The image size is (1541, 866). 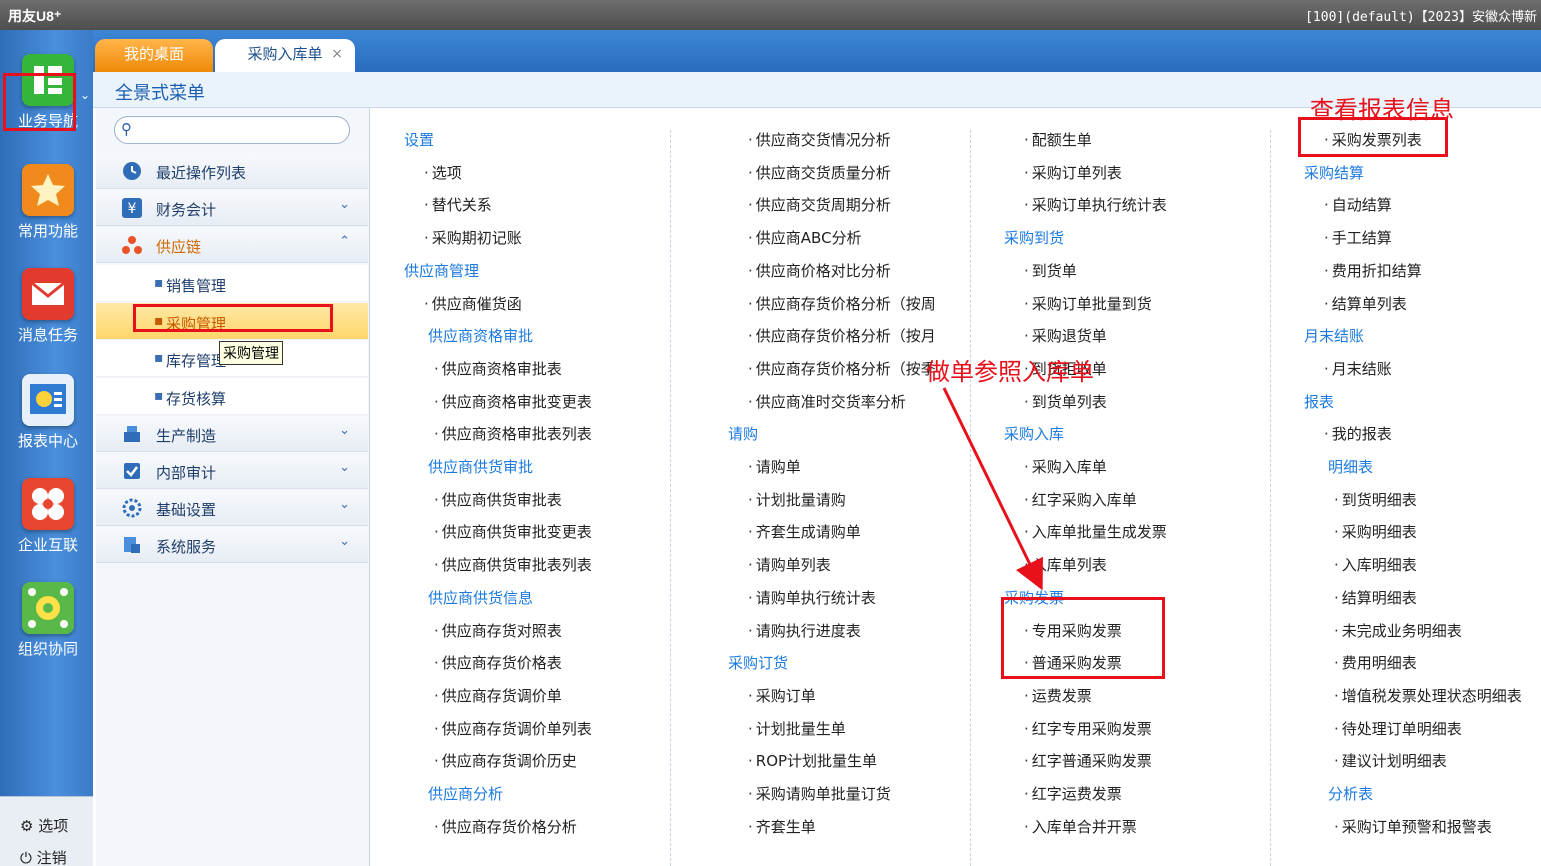 I want to click on menu-item: 采购明细表, so click(x=1375, y=532).